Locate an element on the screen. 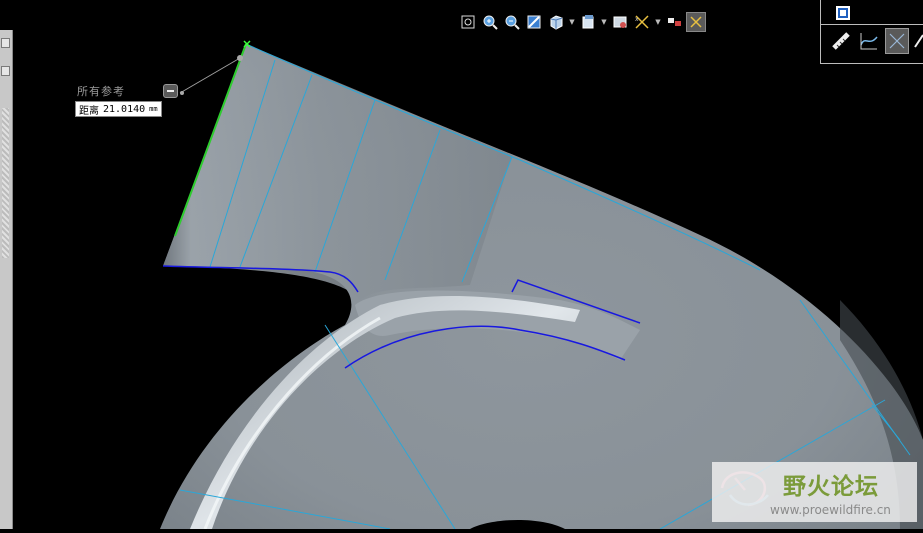 The width and height of the screenshot is (923, 533). measure-point is located at coordinates (240, 58).